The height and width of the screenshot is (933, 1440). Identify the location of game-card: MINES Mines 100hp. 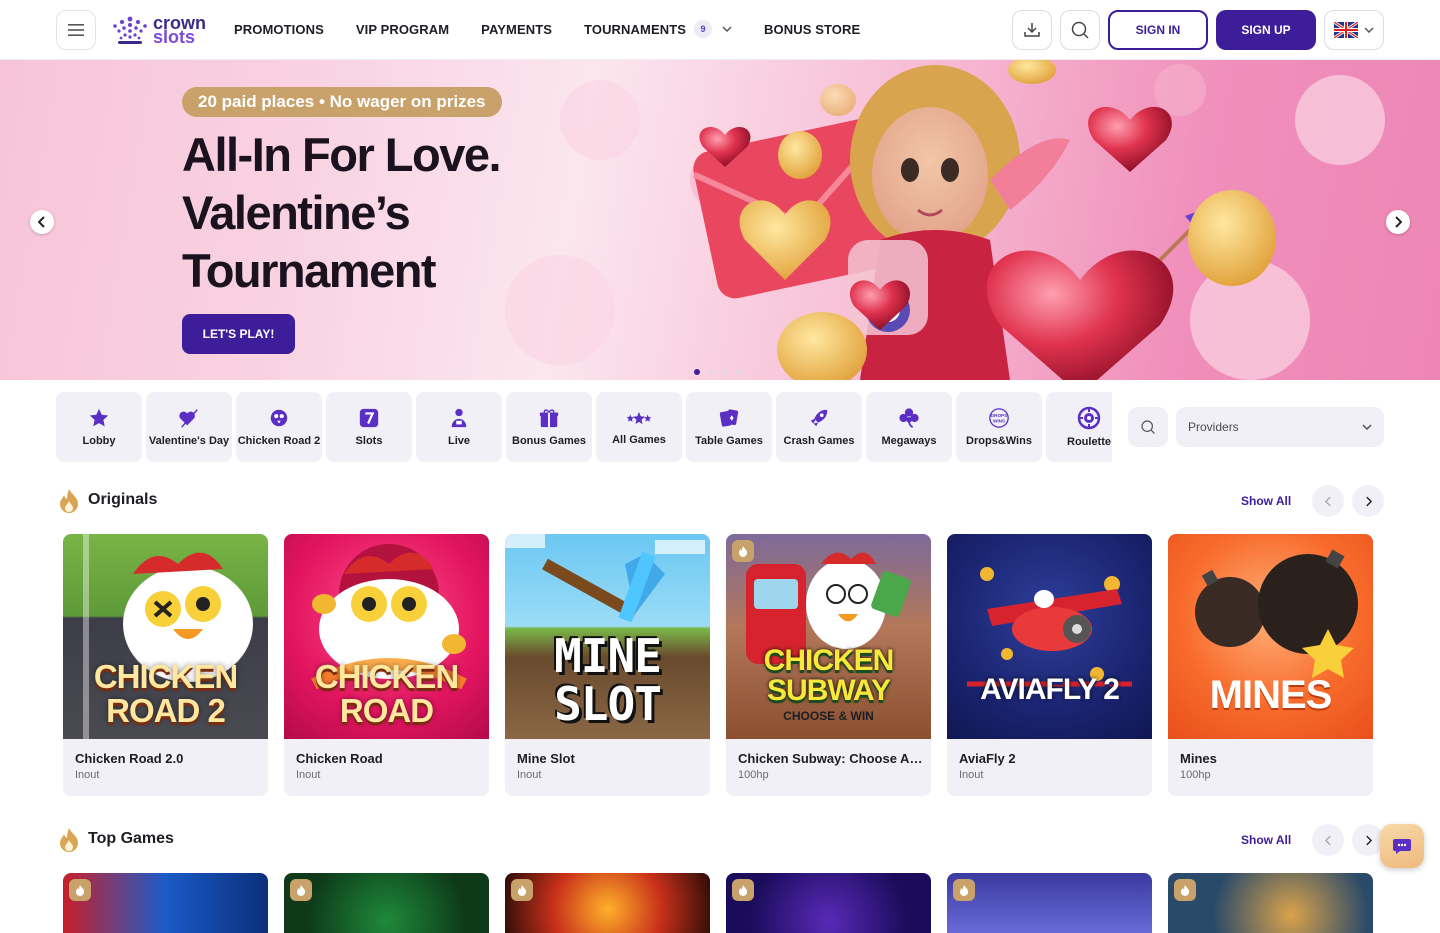
(1270, 665).